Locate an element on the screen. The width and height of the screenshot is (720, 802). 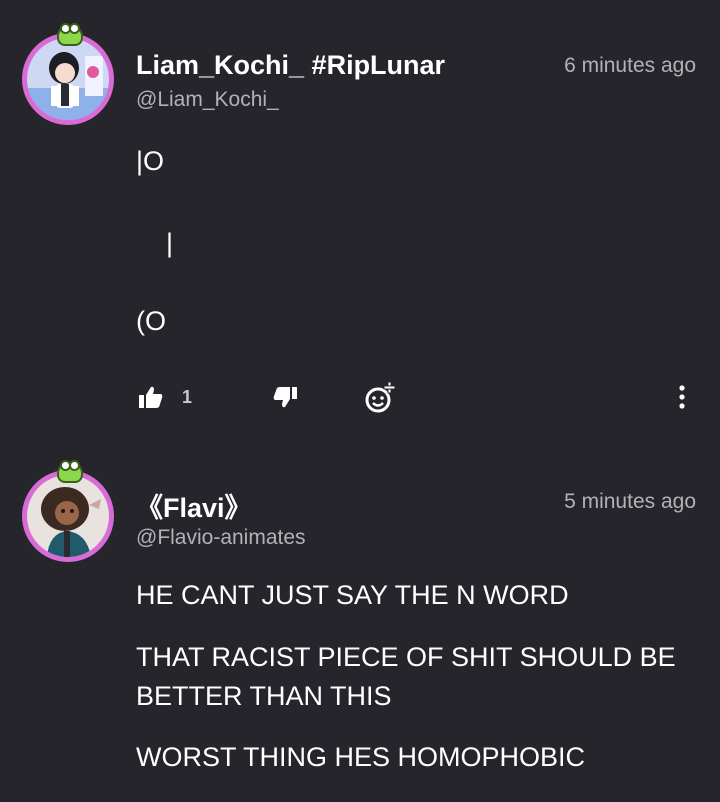
thumbs-up-icon is located at coordinates (151, 397).